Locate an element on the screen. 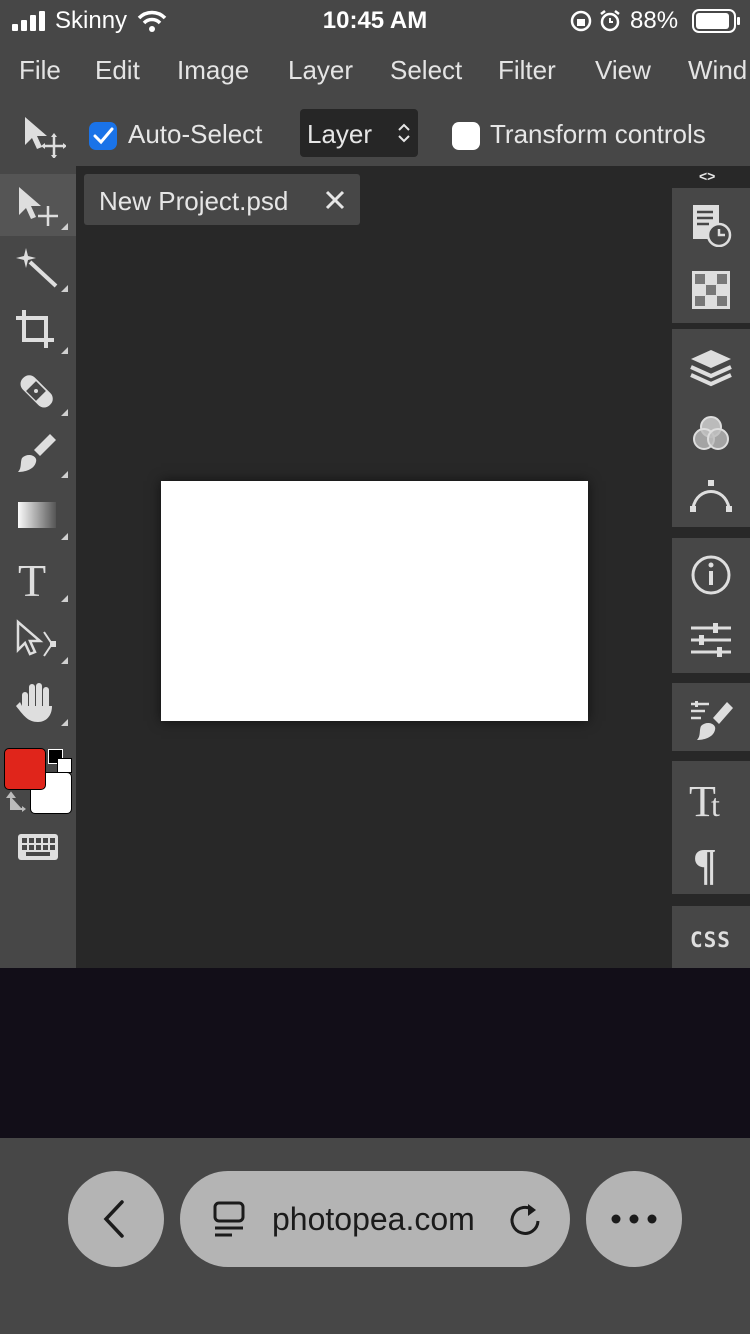  menu-edit: Edit is located at coordinates (117, 70).